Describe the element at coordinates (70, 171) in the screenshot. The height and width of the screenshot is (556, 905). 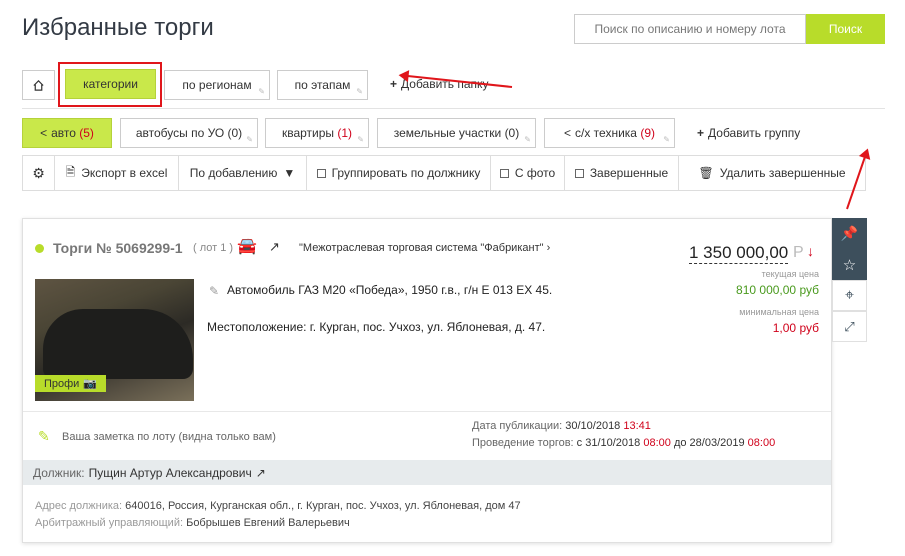
I see `document-icon: 🗎` at that location.